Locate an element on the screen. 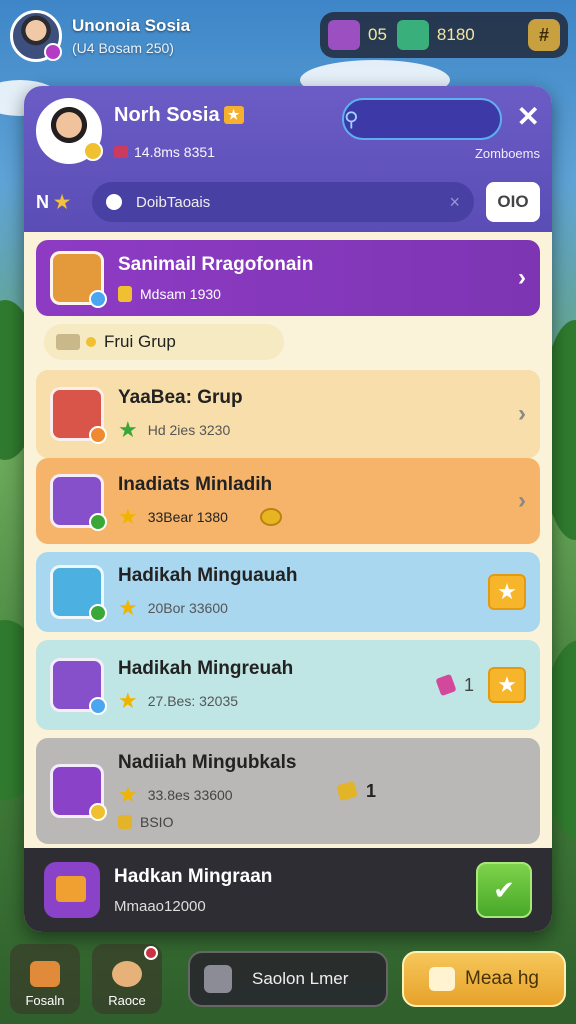 This screenshot has height=1024, width=576. nav-item-raoce: Raoce is located at coordinates (127, 979).